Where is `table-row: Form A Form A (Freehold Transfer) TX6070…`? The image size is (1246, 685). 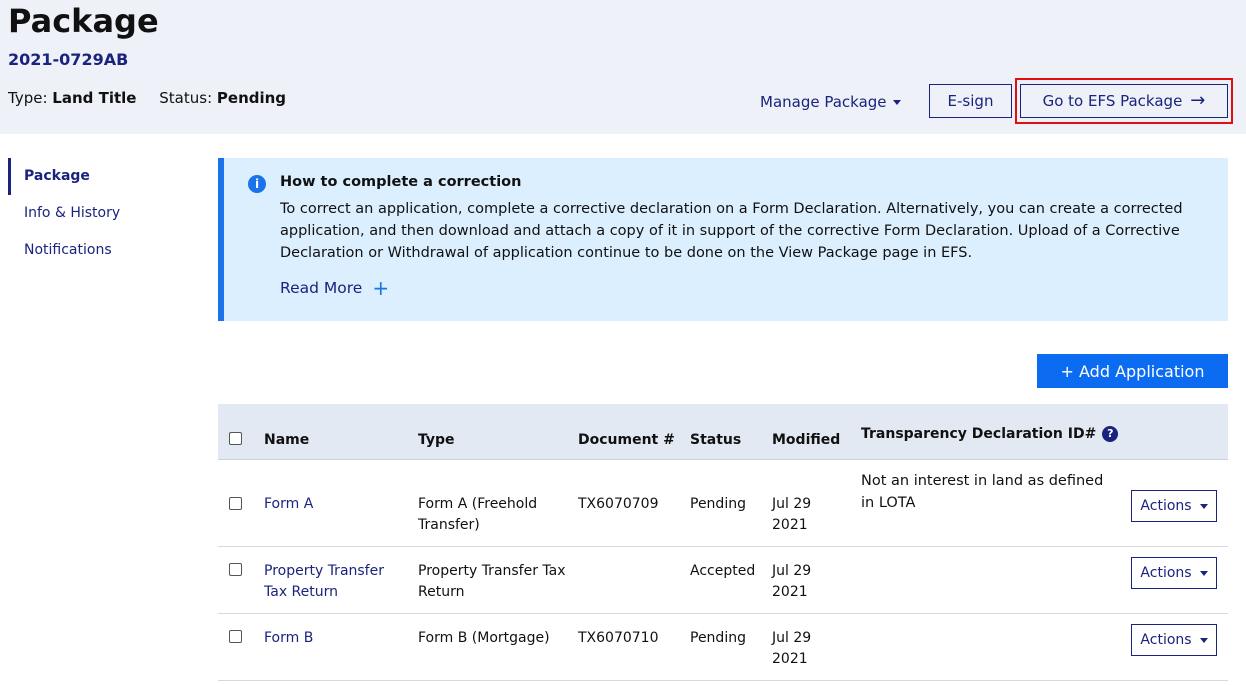
table-row: Form A Form A (Freehold Transfer) TX6070… is located at coordinates (723, 503).